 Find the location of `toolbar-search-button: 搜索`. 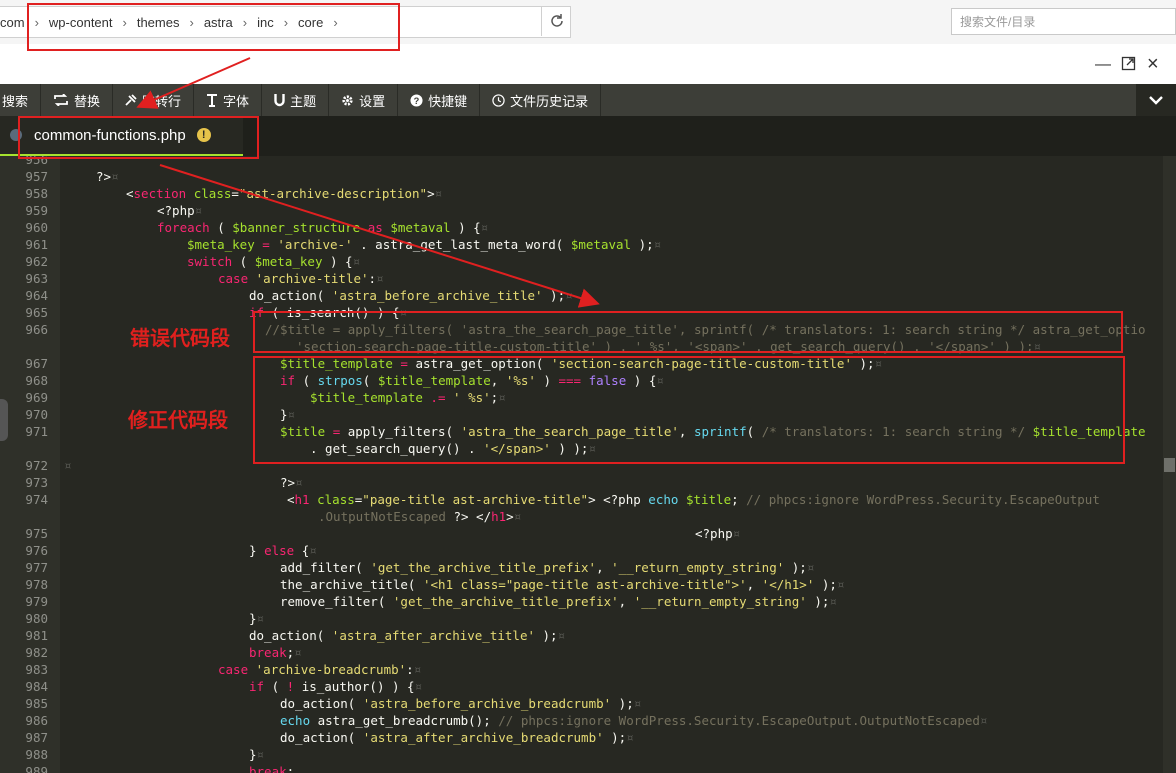

toolbar-search-button: 搜索 is located at coordinates (21, 100).